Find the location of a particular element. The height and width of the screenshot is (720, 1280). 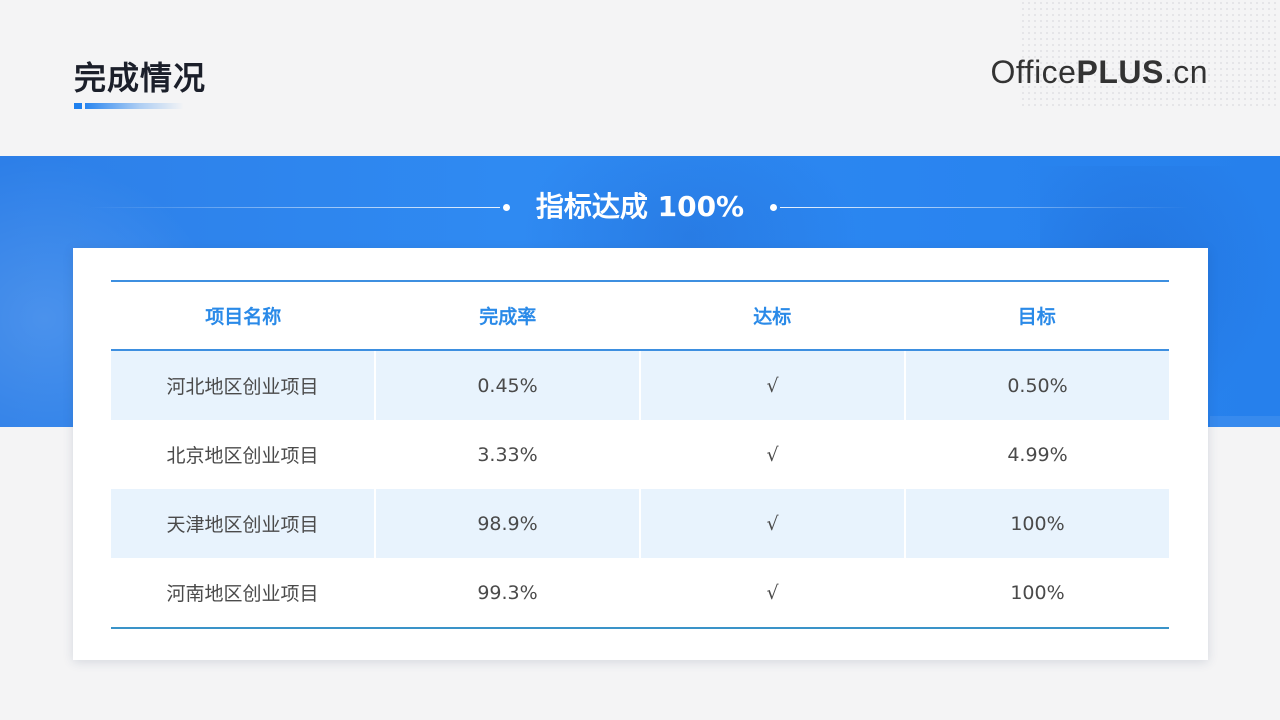

cell-project-name: 天津地区创业项目 is located at coordinates (243, 523).